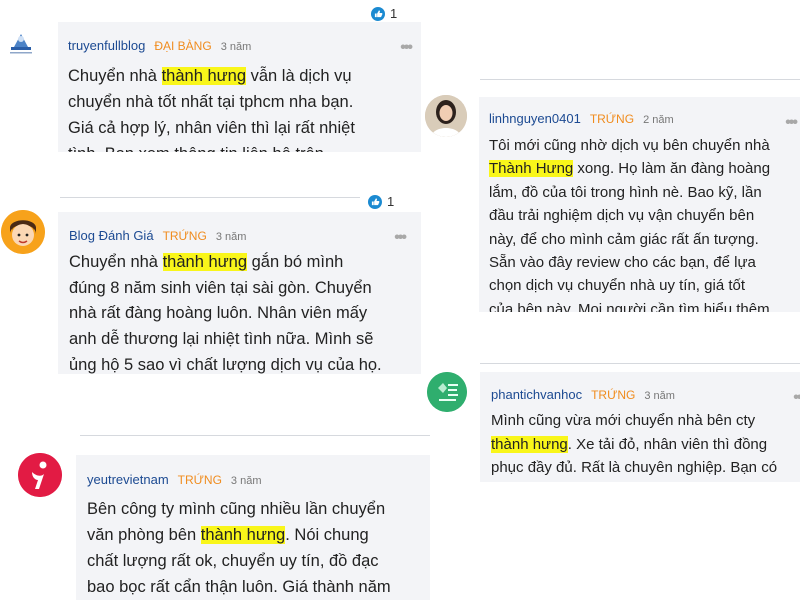 The height and width of the screenshot is (600, 800). I want to click on comment-line: tình. Bạn xem thông tin liên hệ trên, so click(244, 146).